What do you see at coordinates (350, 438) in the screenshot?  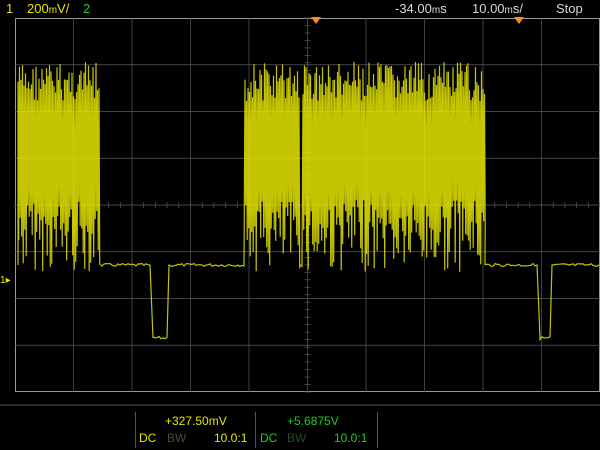 I see `ch2-probe-ratio: 10.0:1` at bounding box center [350, 438].